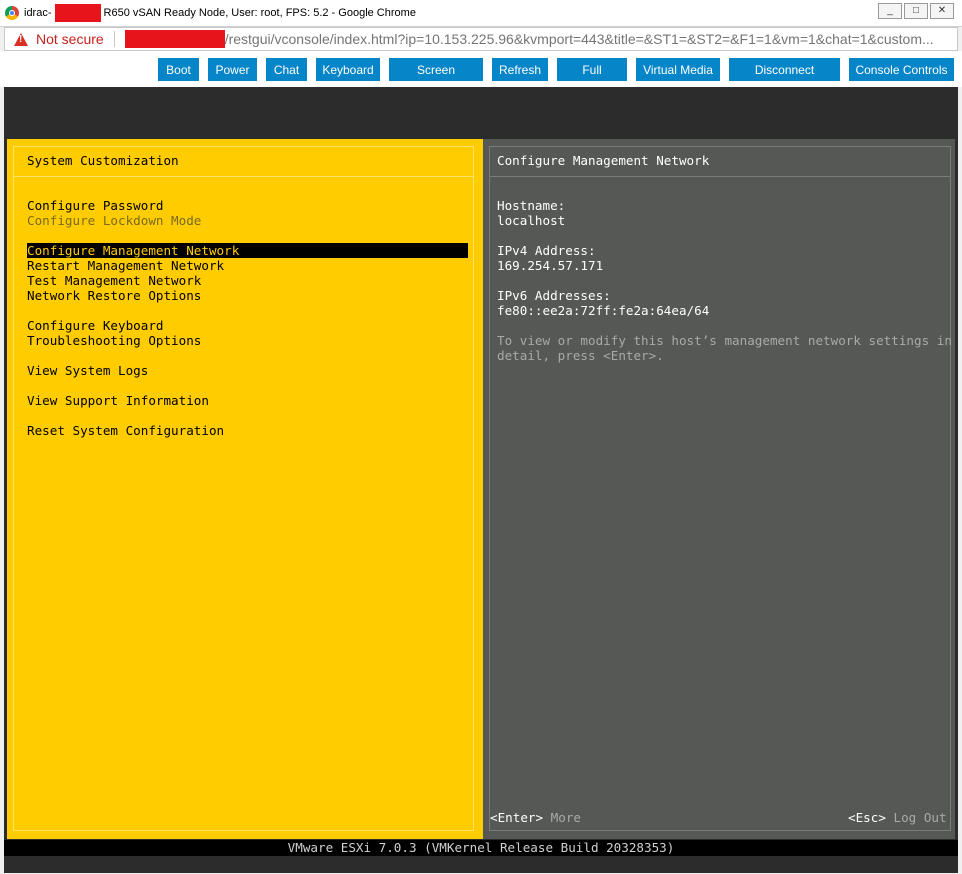  Describe the element at coordinates (95, 205) in the screenshot. I see `menu-item-configure-password: Configure Password` at that location.